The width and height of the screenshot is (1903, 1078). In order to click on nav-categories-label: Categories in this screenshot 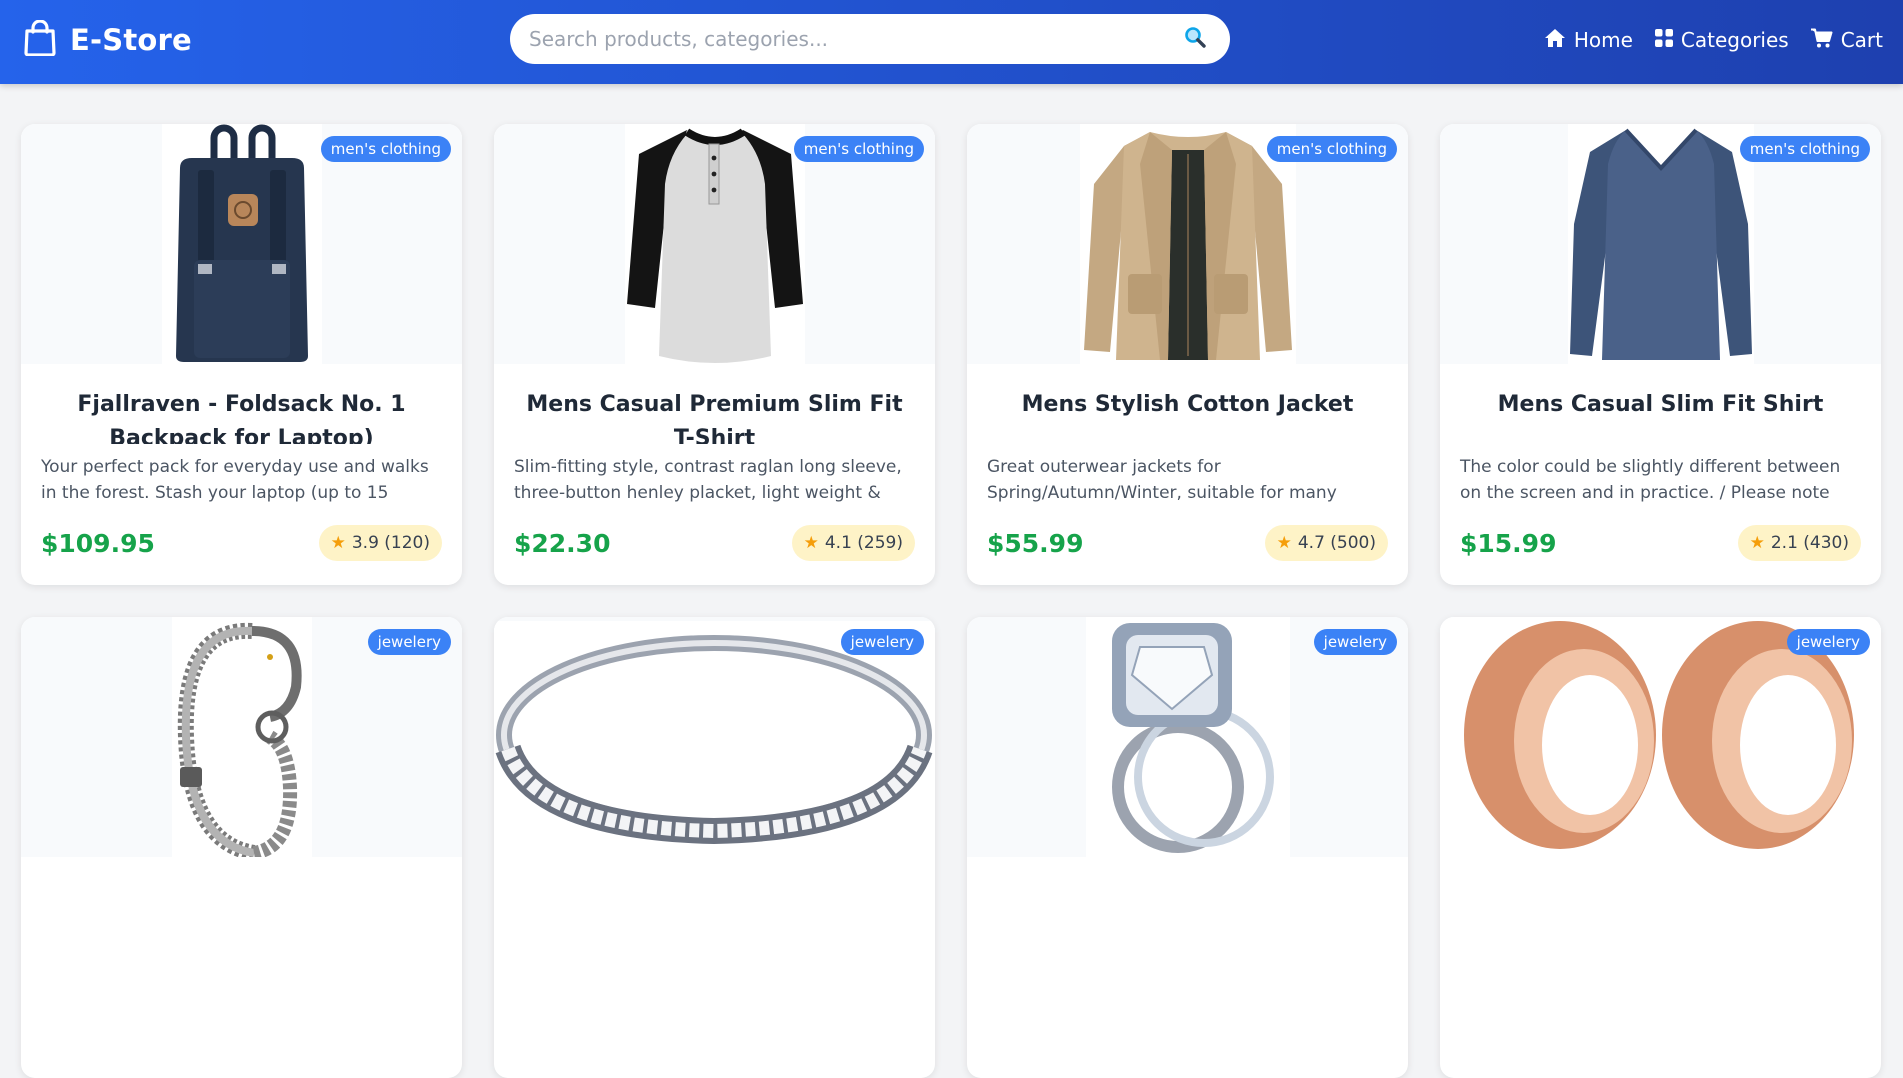, I will do `click(1734, 40)`.